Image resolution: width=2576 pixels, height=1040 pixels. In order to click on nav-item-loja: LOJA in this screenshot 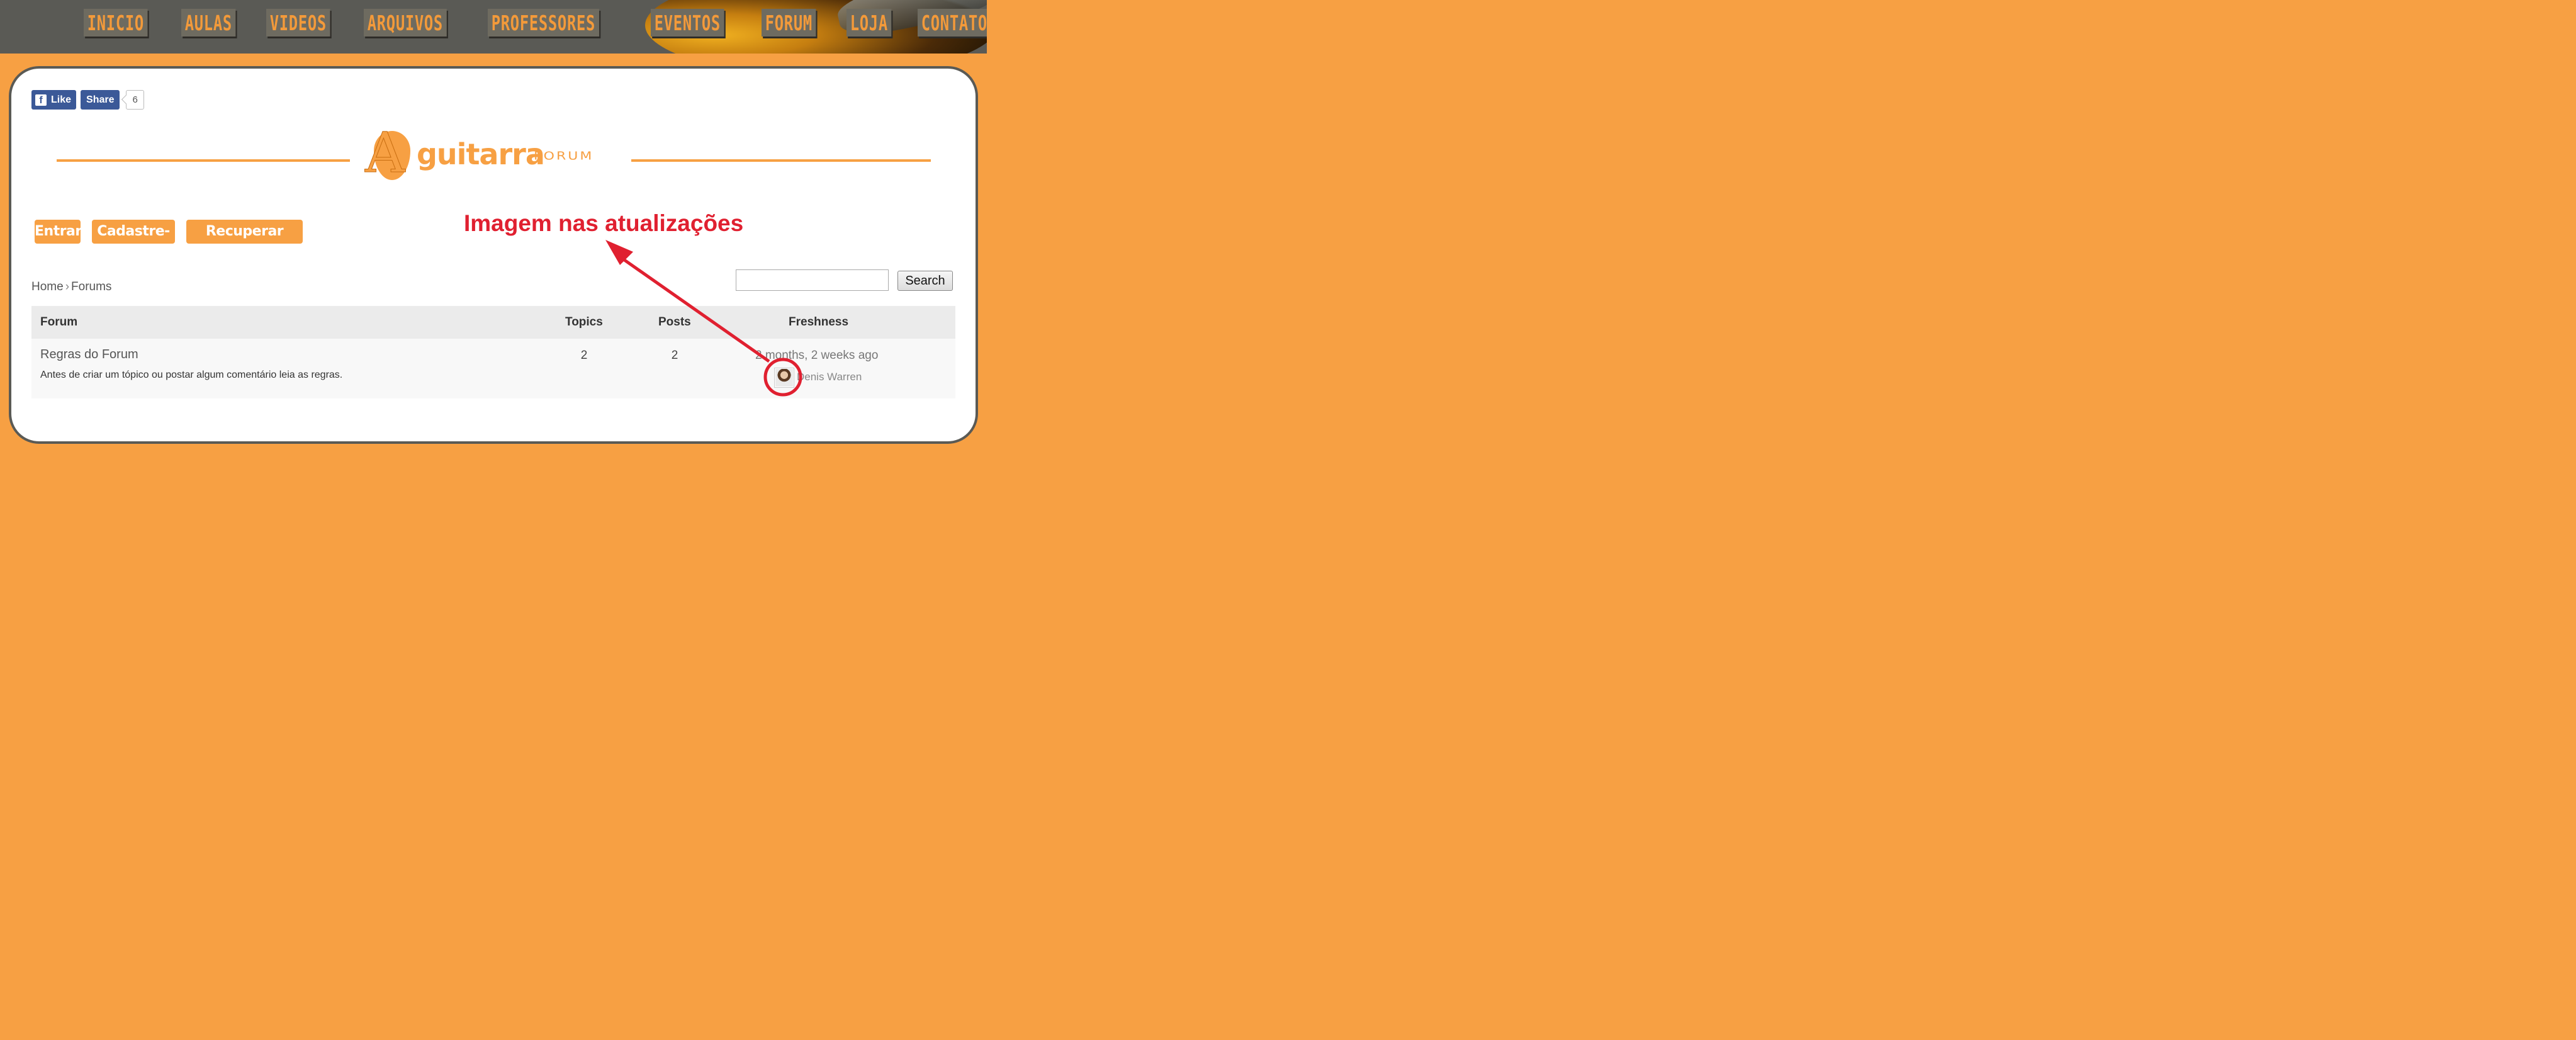, I will do `click(869, 23)`.